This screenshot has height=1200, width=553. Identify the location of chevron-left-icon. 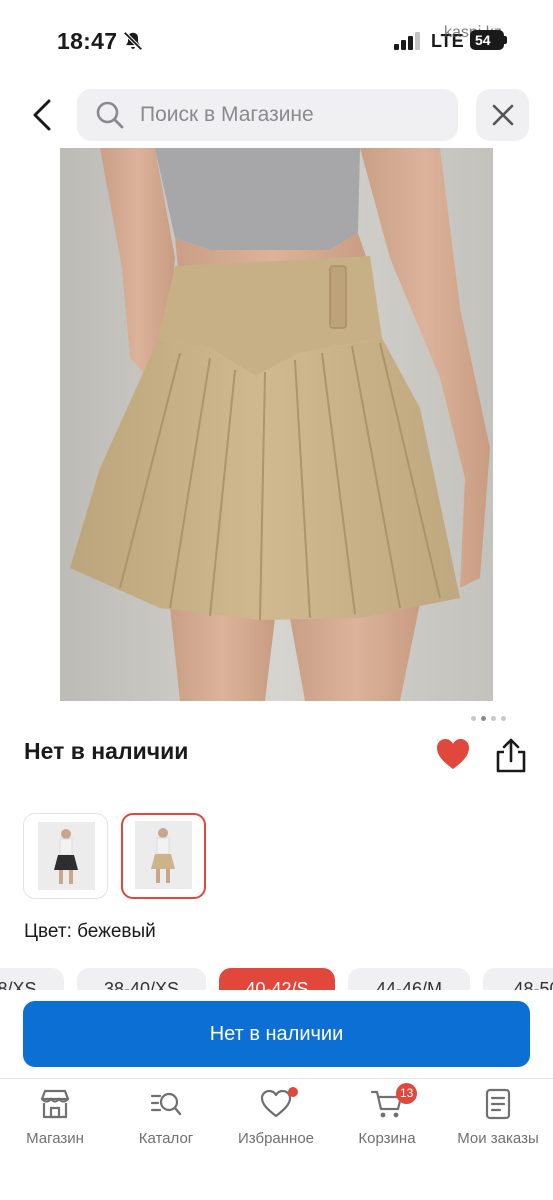
(42, 115).